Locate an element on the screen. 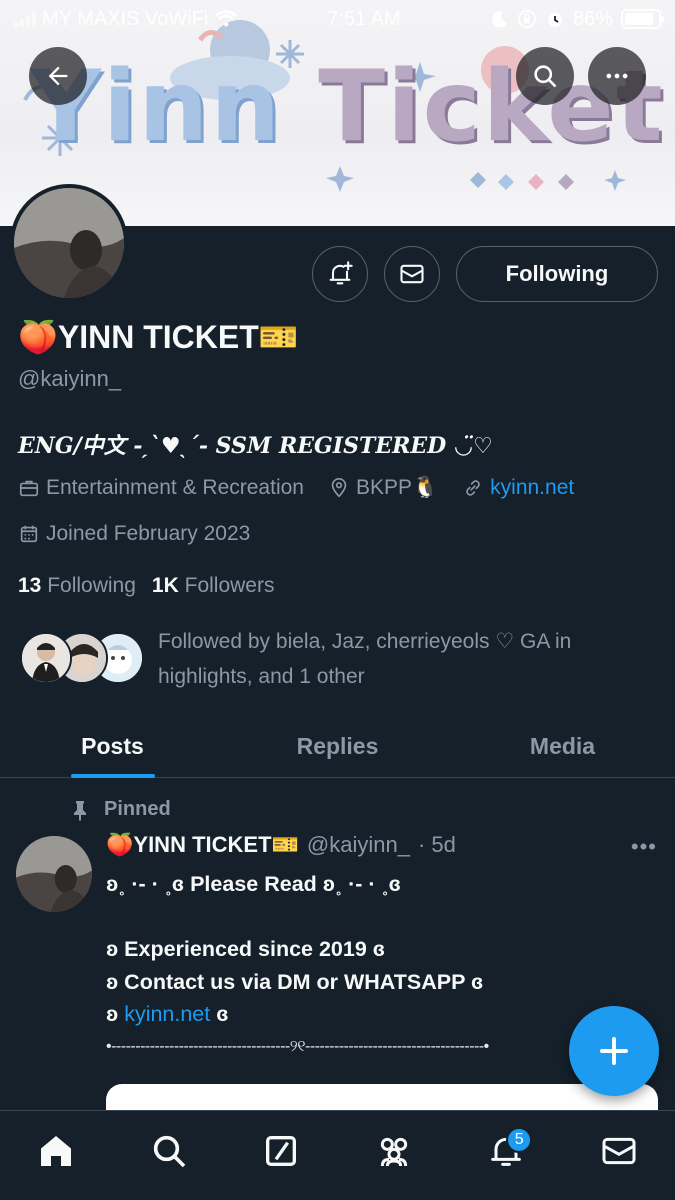 The width and height of the screenshot is (675, 1200). nav-home is located at coordinates (56, 1151).